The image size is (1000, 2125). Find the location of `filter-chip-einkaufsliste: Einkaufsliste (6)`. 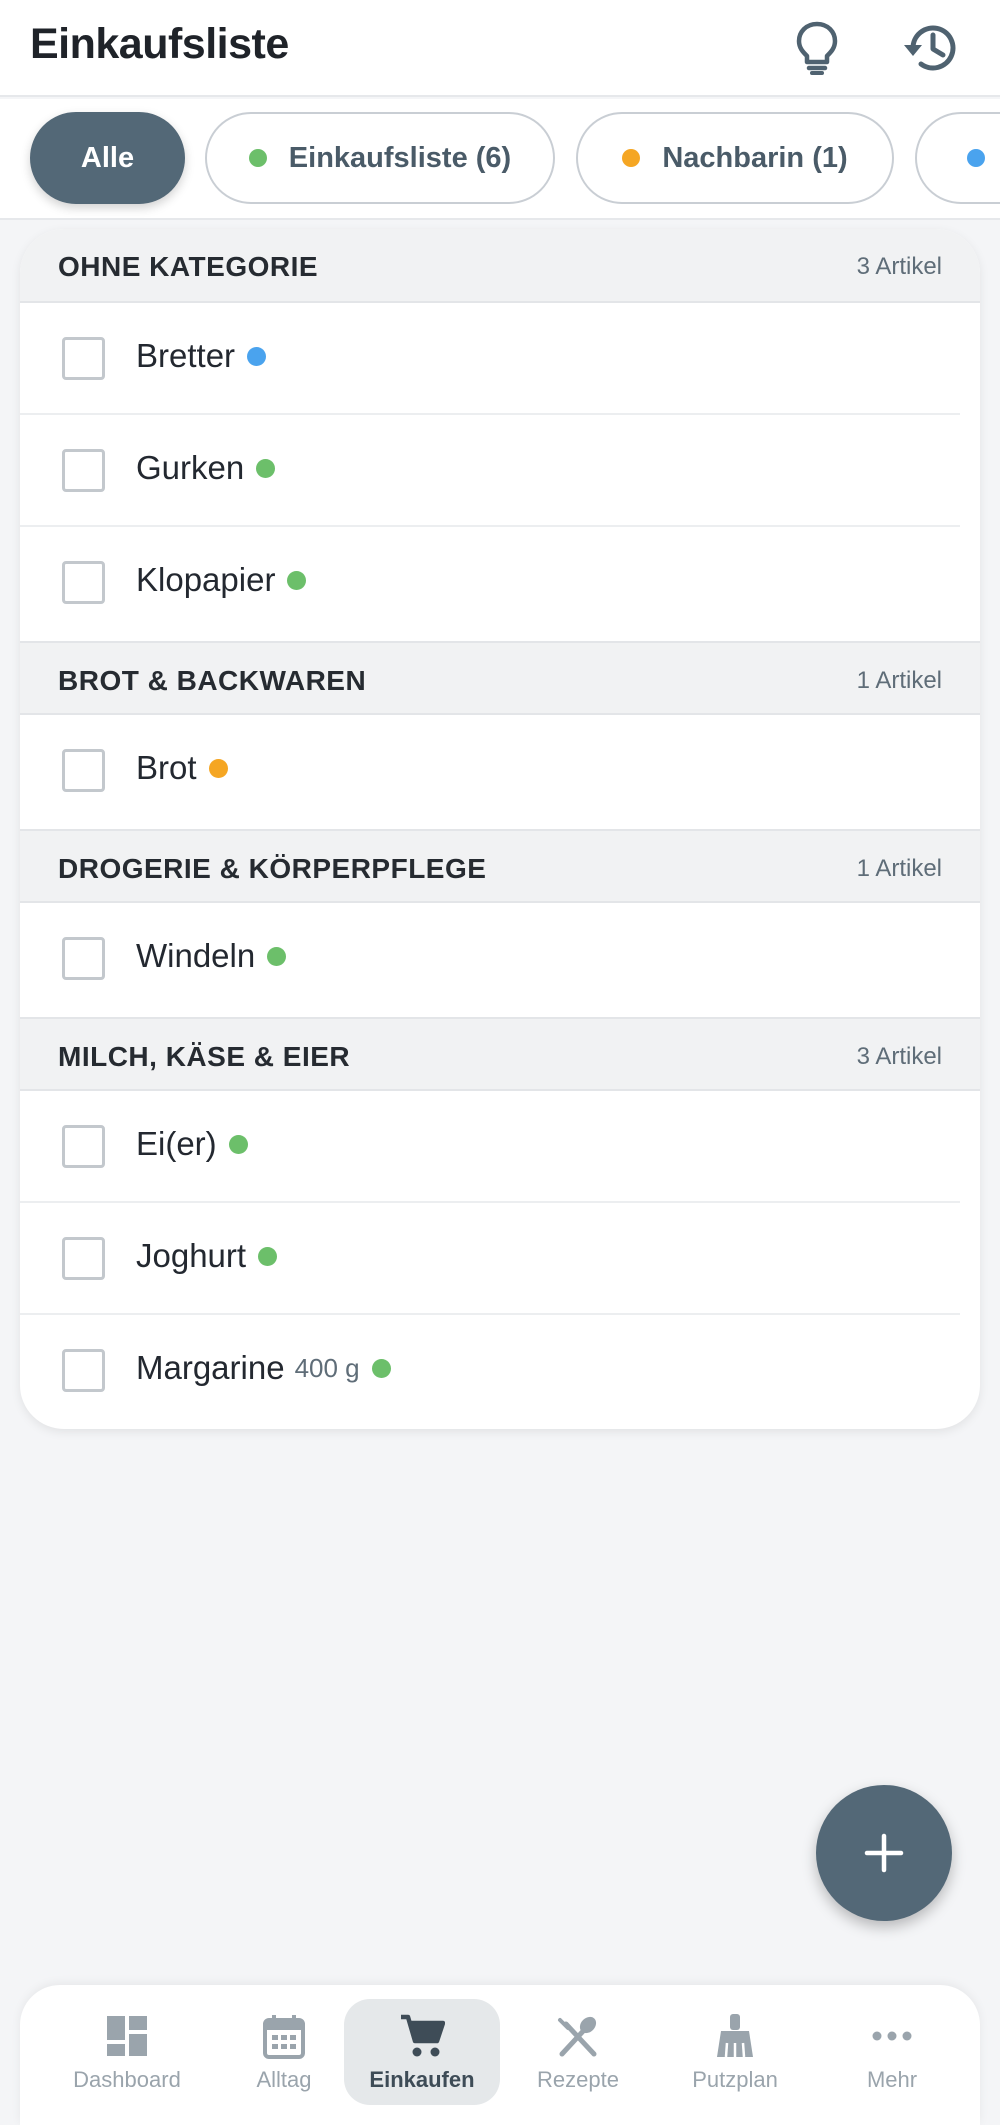

filter-chip-einkaufsliste: Einkaufsliste (6) is located at coordinates (380, 158).